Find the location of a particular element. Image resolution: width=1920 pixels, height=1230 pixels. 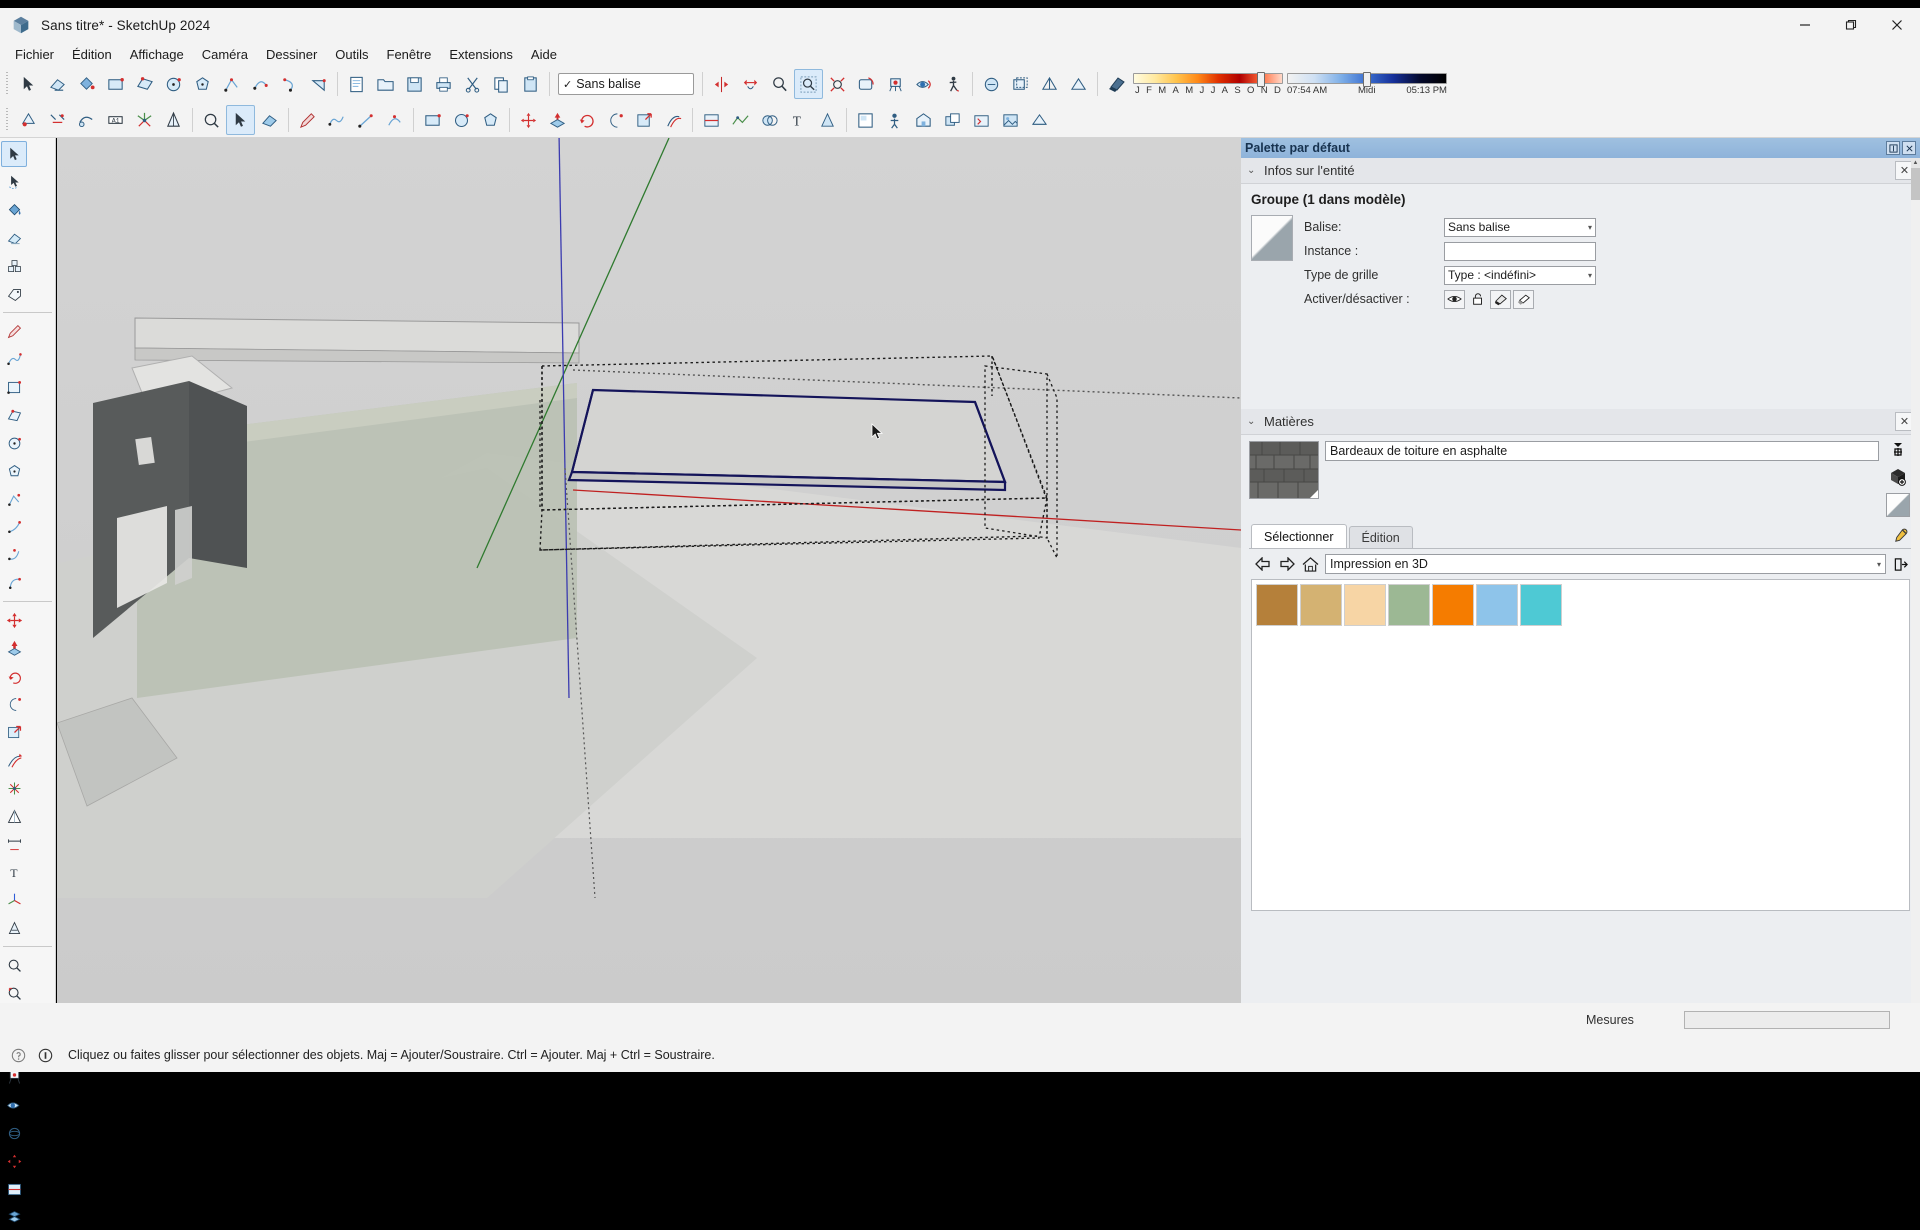

print-icon is located at coordinates (443, 84).